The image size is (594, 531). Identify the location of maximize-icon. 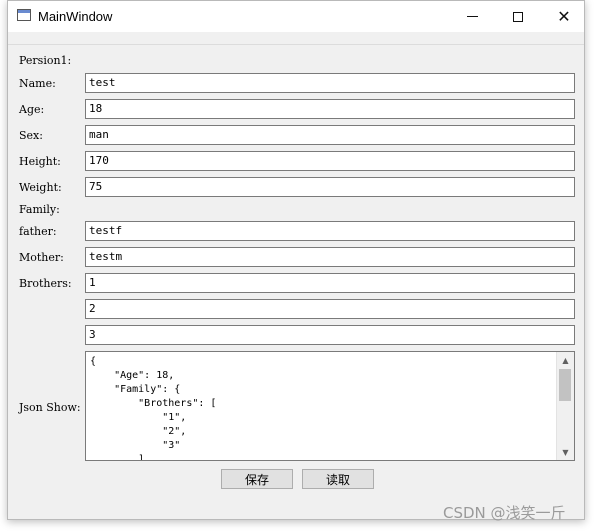
(518, 16).